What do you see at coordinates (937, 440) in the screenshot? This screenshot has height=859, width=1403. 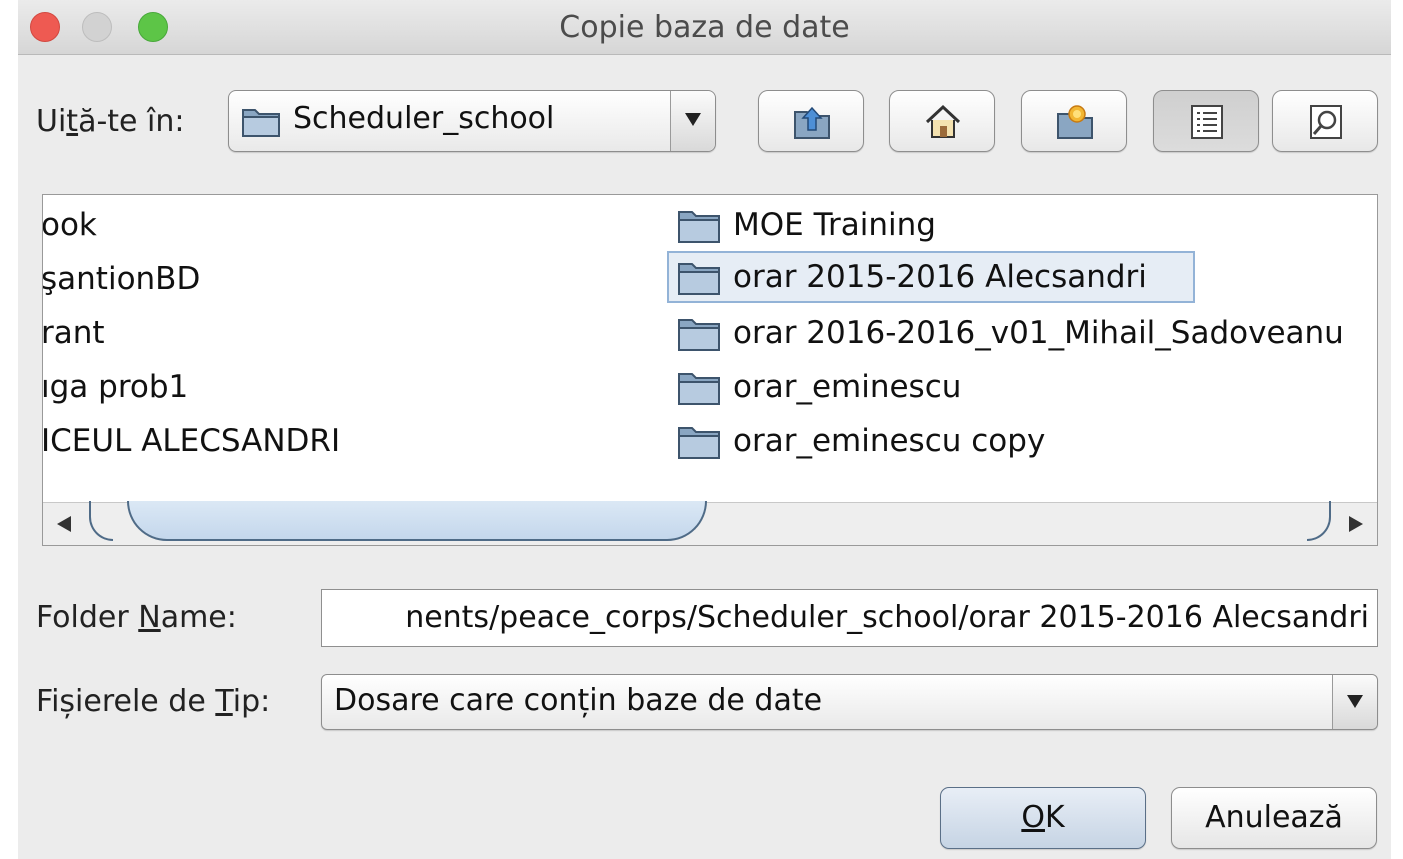 I see `list-item-folder: orar_eminescu copy` at bounding box center [937, 440].